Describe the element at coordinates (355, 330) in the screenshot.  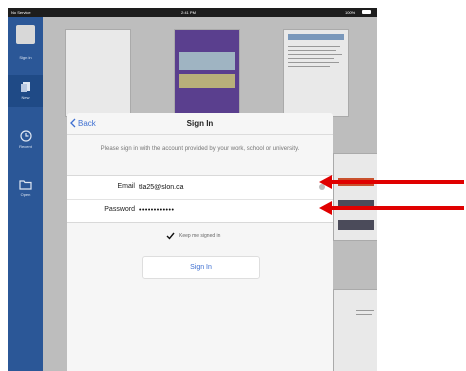
I see `document-template-thumbnail` at that location.